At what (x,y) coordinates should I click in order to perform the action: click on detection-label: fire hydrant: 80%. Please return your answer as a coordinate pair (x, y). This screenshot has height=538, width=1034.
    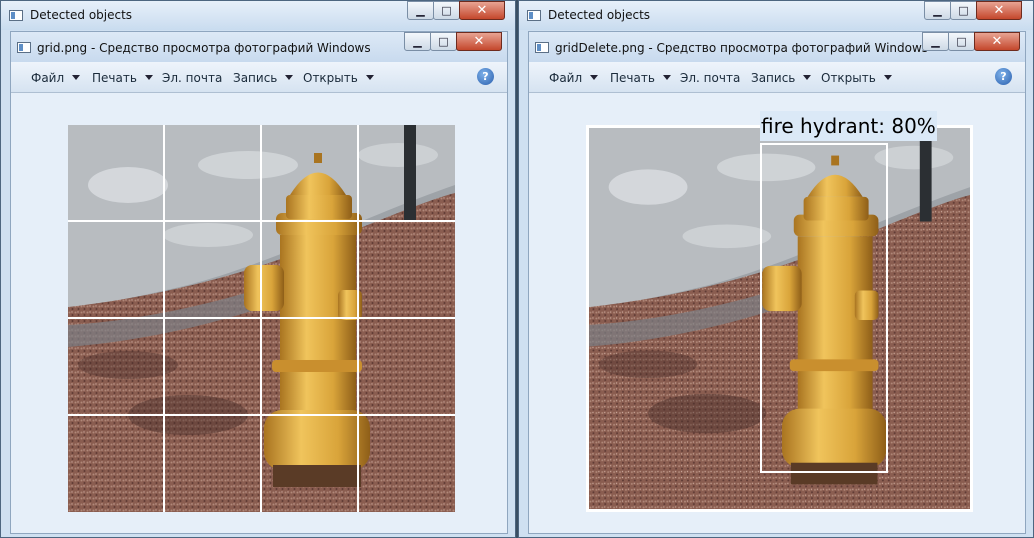
    Looking at the image, I should click on (848, 126).